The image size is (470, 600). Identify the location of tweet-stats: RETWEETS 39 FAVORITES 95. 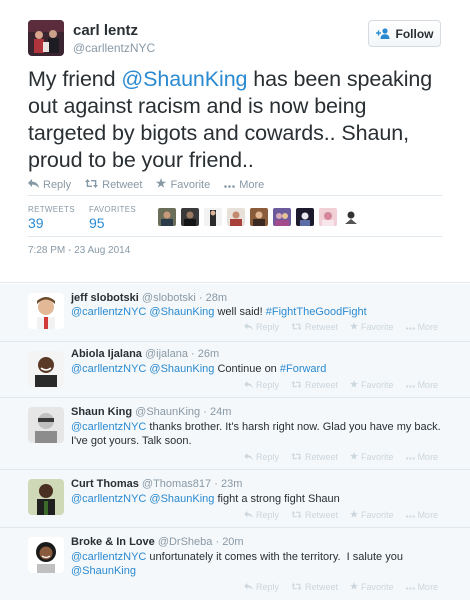
(235, 216).